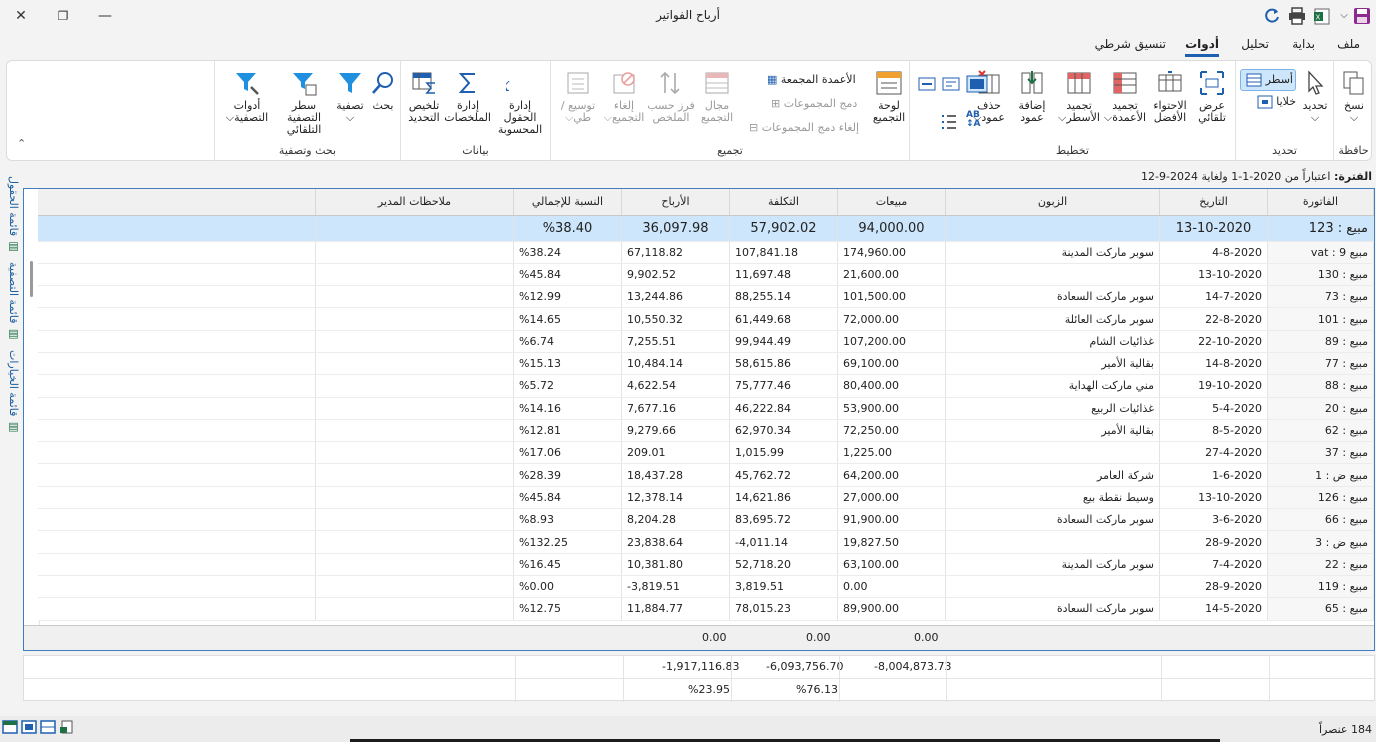 The image size is (1376, 742). What do you see at coordinates (520, 102) in the screenshot?
I see `calculated-fields-button: fx إدارة الحقول المحسوبة` at bounding box center [520, 102].